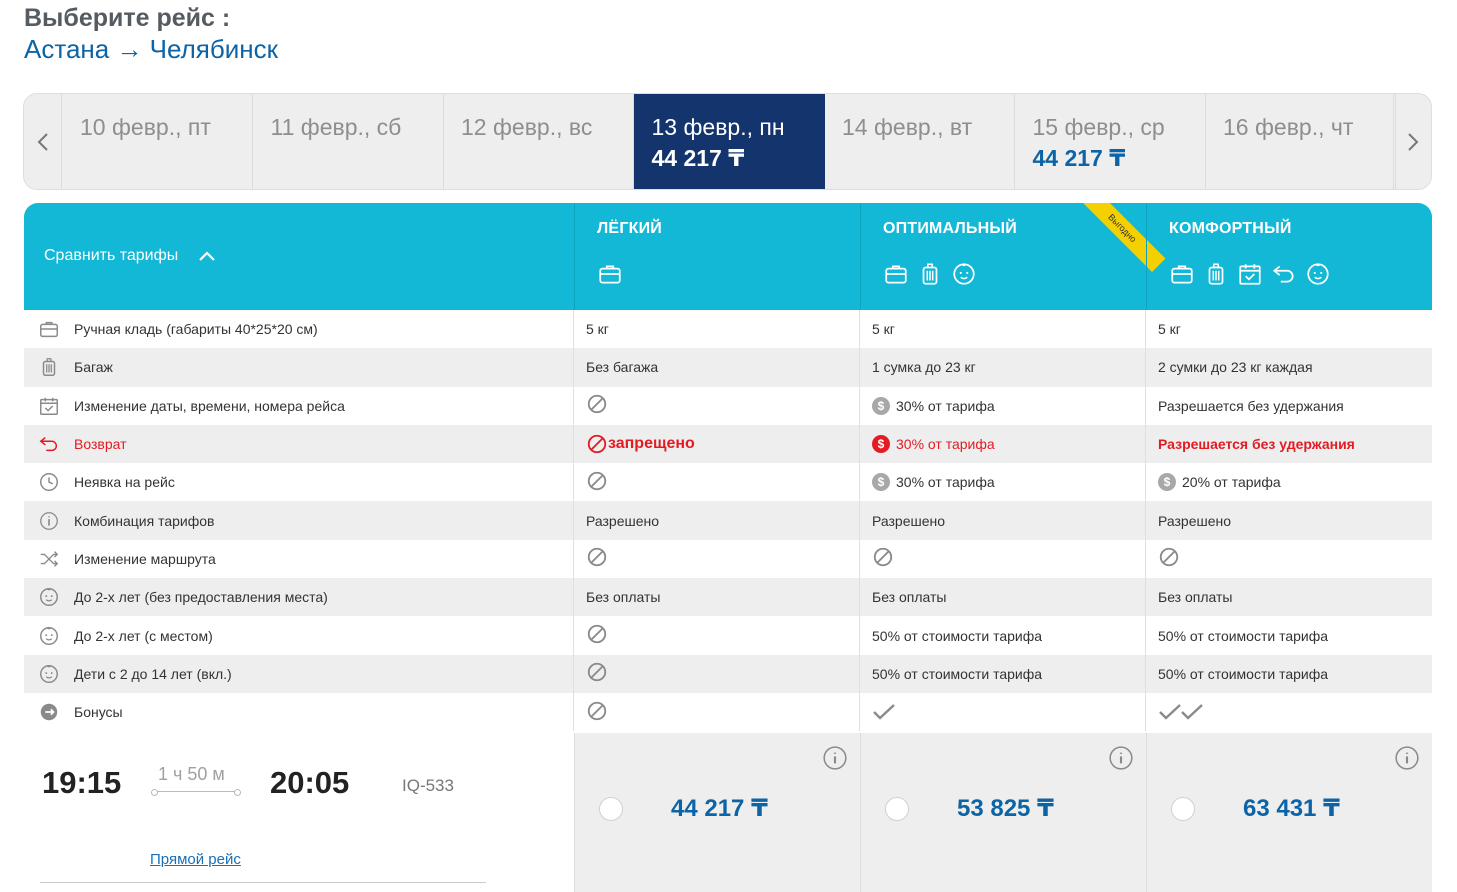 This screenshot has height=892, width=1457. I want to click on cell-value: 1 сумка до 23 кг, so click(924, 367).